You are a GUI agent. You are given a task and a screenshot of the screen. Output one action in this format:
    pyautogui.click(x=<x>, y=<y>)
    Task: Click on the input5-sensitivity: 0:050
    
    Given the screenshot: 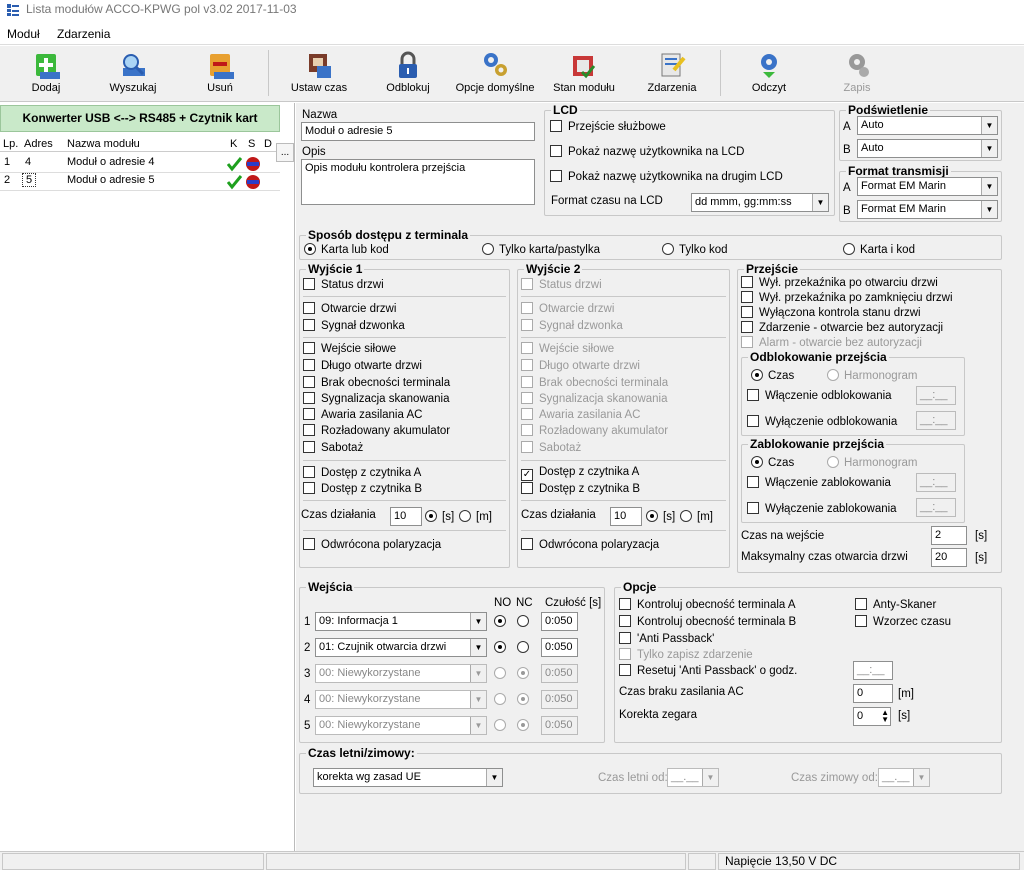 What is the action you would take?
    pyautogui.click(x=559, y=725)
    